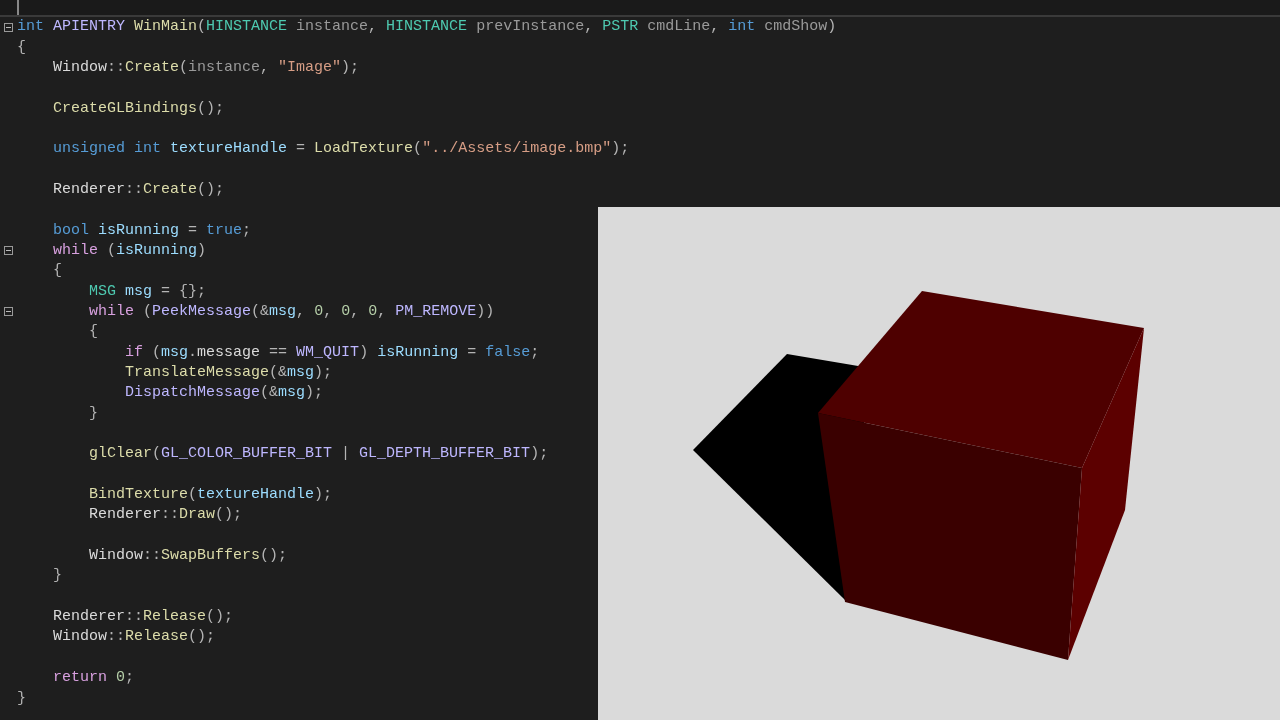 The height and width of the screenshot is (720, 1280). I want to click on code-line: DispatchMessage(&msg);, so click(224, 393).